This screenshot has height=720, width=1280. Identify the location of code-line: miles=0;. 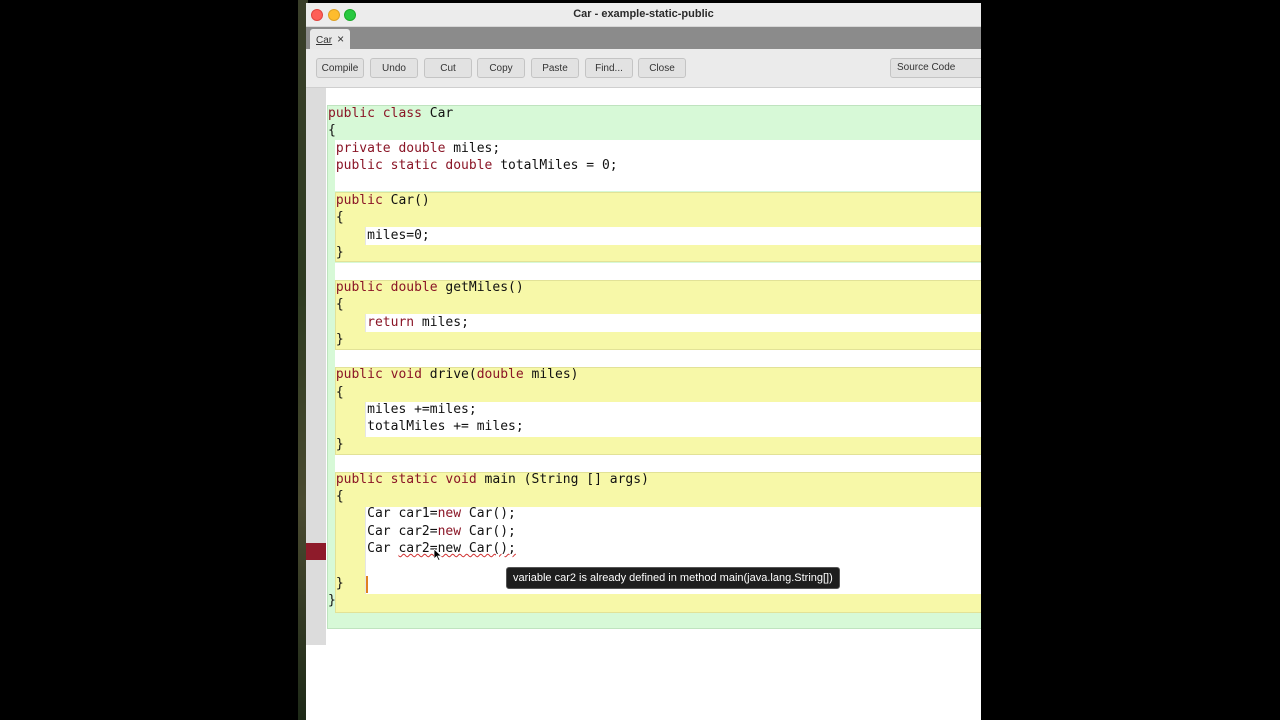
(398, 235).